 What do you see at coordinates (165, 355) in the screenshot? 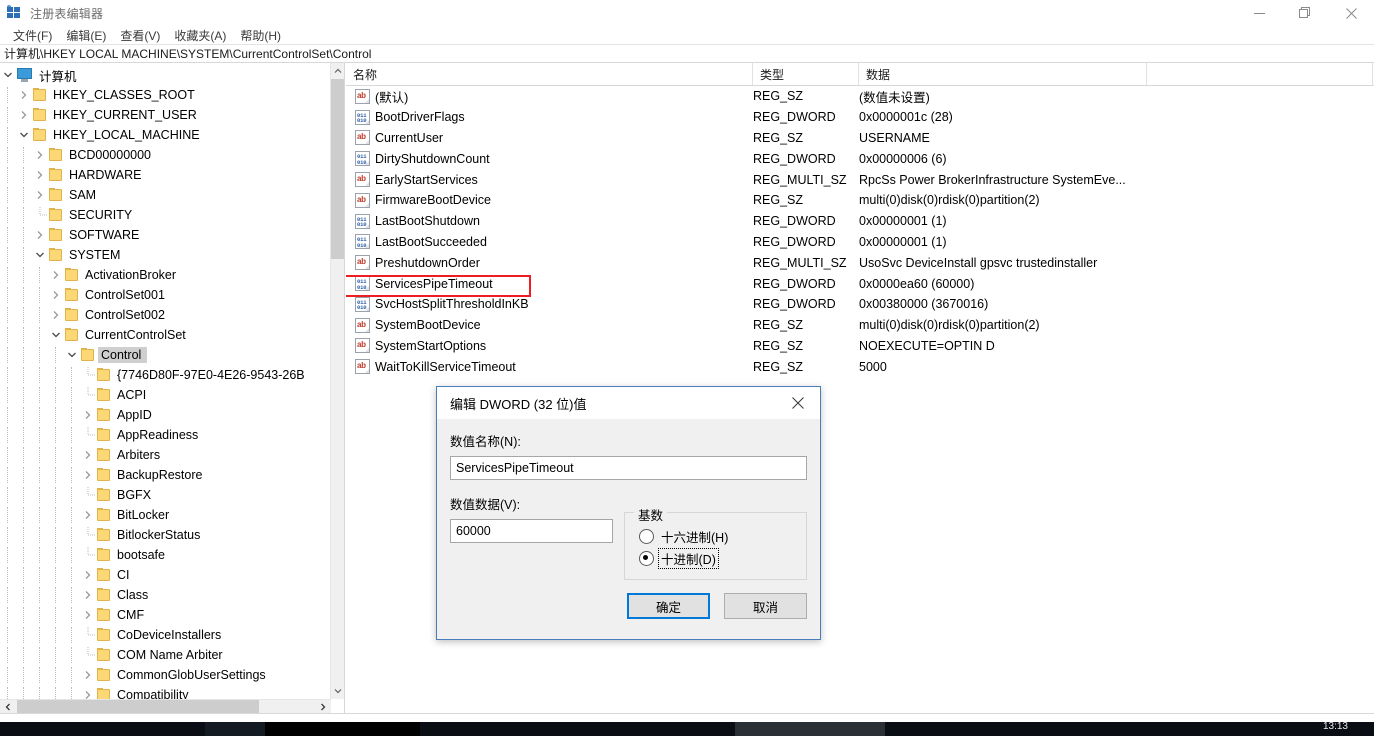
I see `tree-node: Control` at bounding box center [165, 355].